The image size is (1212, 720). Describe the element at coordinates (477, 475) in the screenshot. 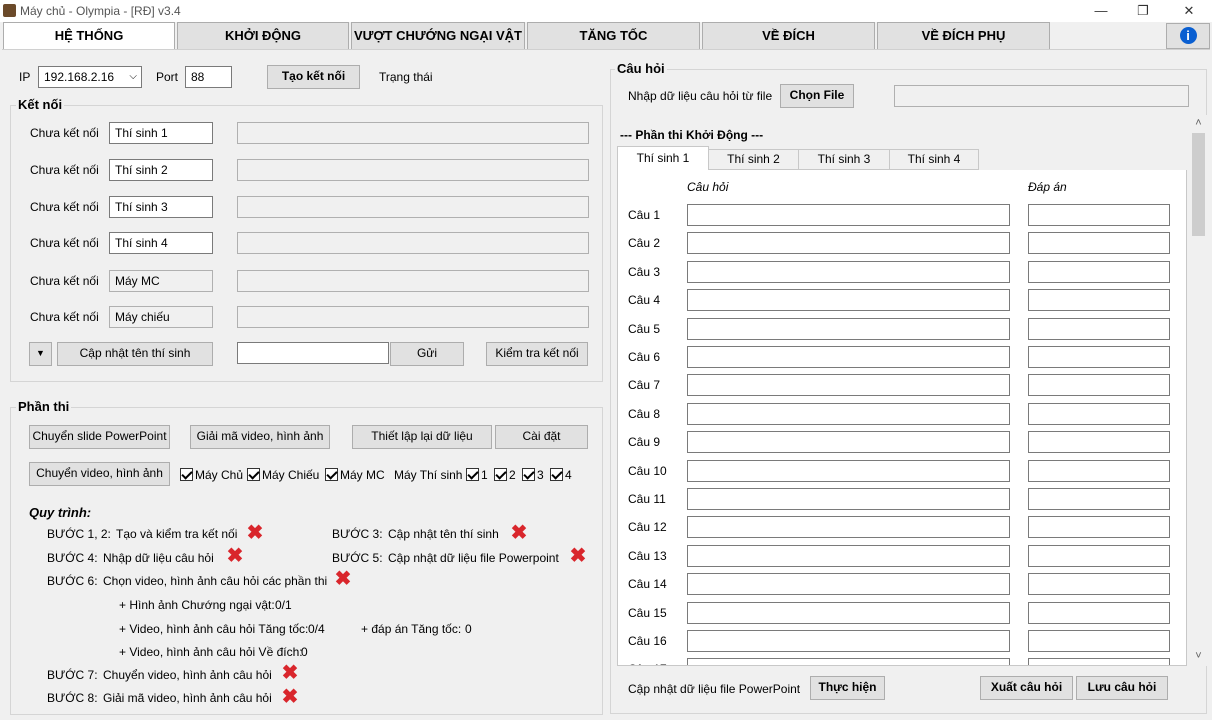

I see `contestant-1-checkbox: 1` at that location.